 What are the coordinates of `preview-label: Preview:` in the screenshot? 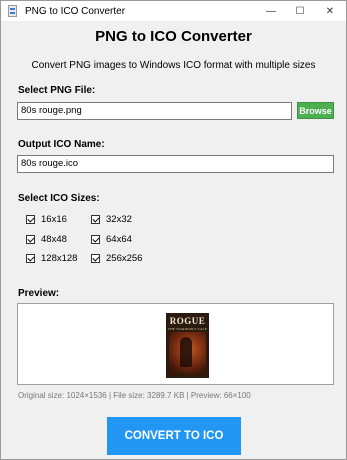 It's located at (39, 293).